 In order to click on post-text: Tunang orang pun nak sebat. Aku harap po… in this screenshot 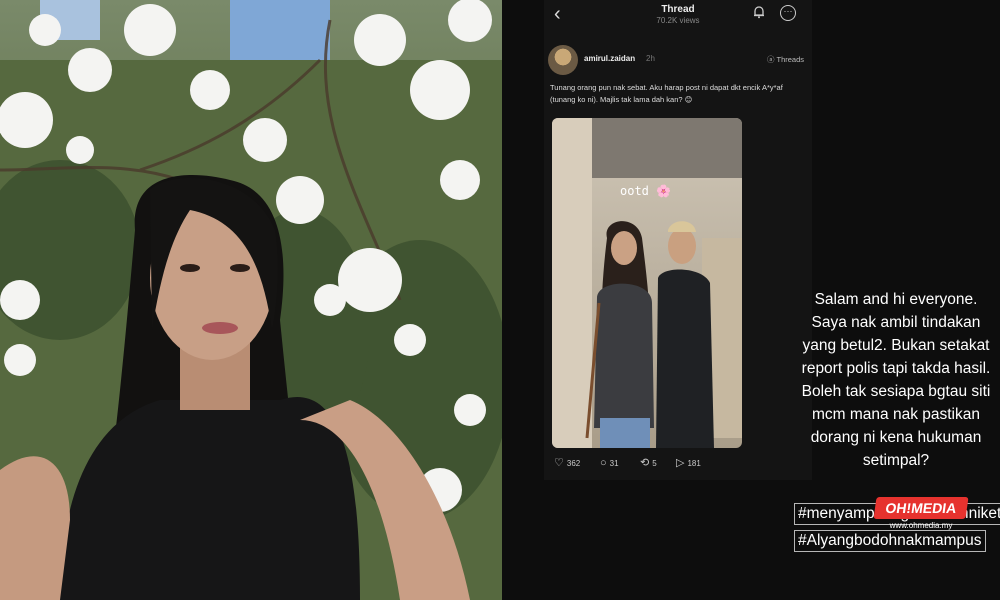, I will do `click(666, 93)`.